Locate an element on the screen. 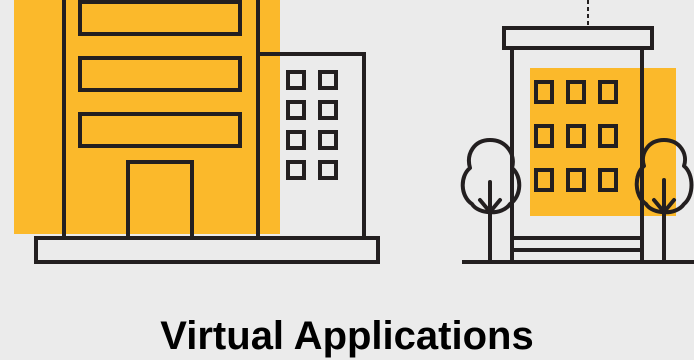 The width and height of the screenshot is (694, 360). office-annex-windows is located at coordinates (312, 125).